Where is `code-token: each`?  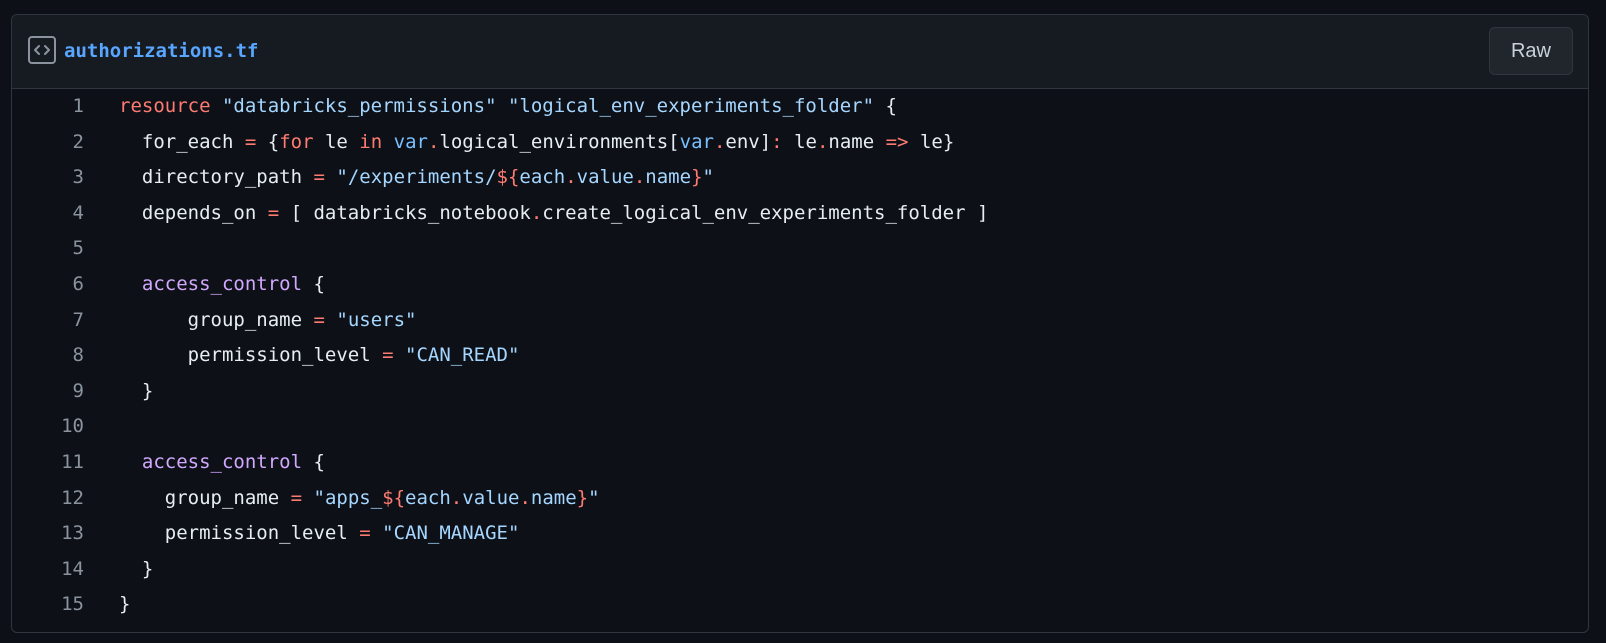
code-token: each is located at coordinates (542, 177).